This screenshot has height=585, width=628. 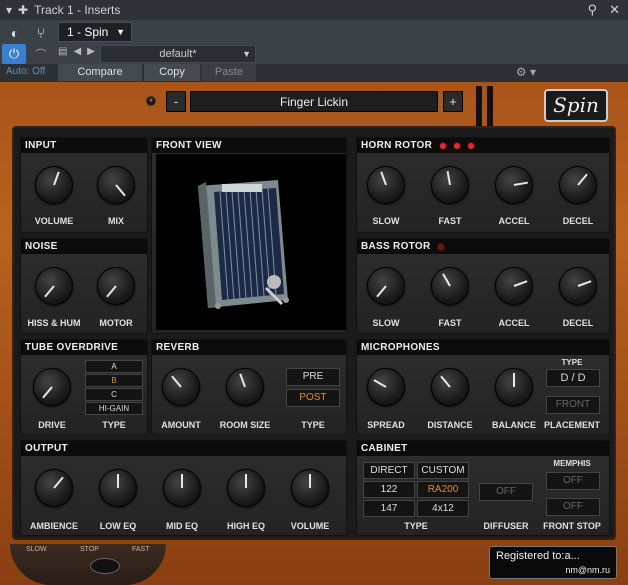 What do you see at coordinates (514, 387) in the screenshot?
I see `balance-knob` at bounding box center [514, 387].